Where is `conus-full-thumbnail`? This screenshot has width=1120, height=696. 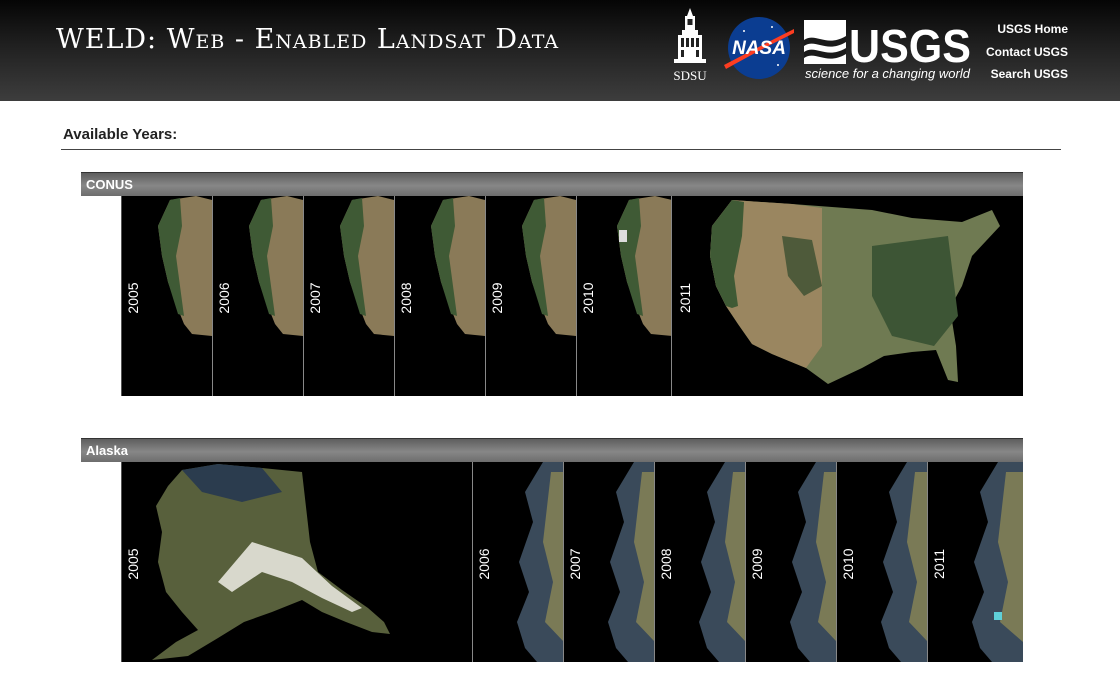
conus-full-thumbnail is located at coordinates (855, 292).